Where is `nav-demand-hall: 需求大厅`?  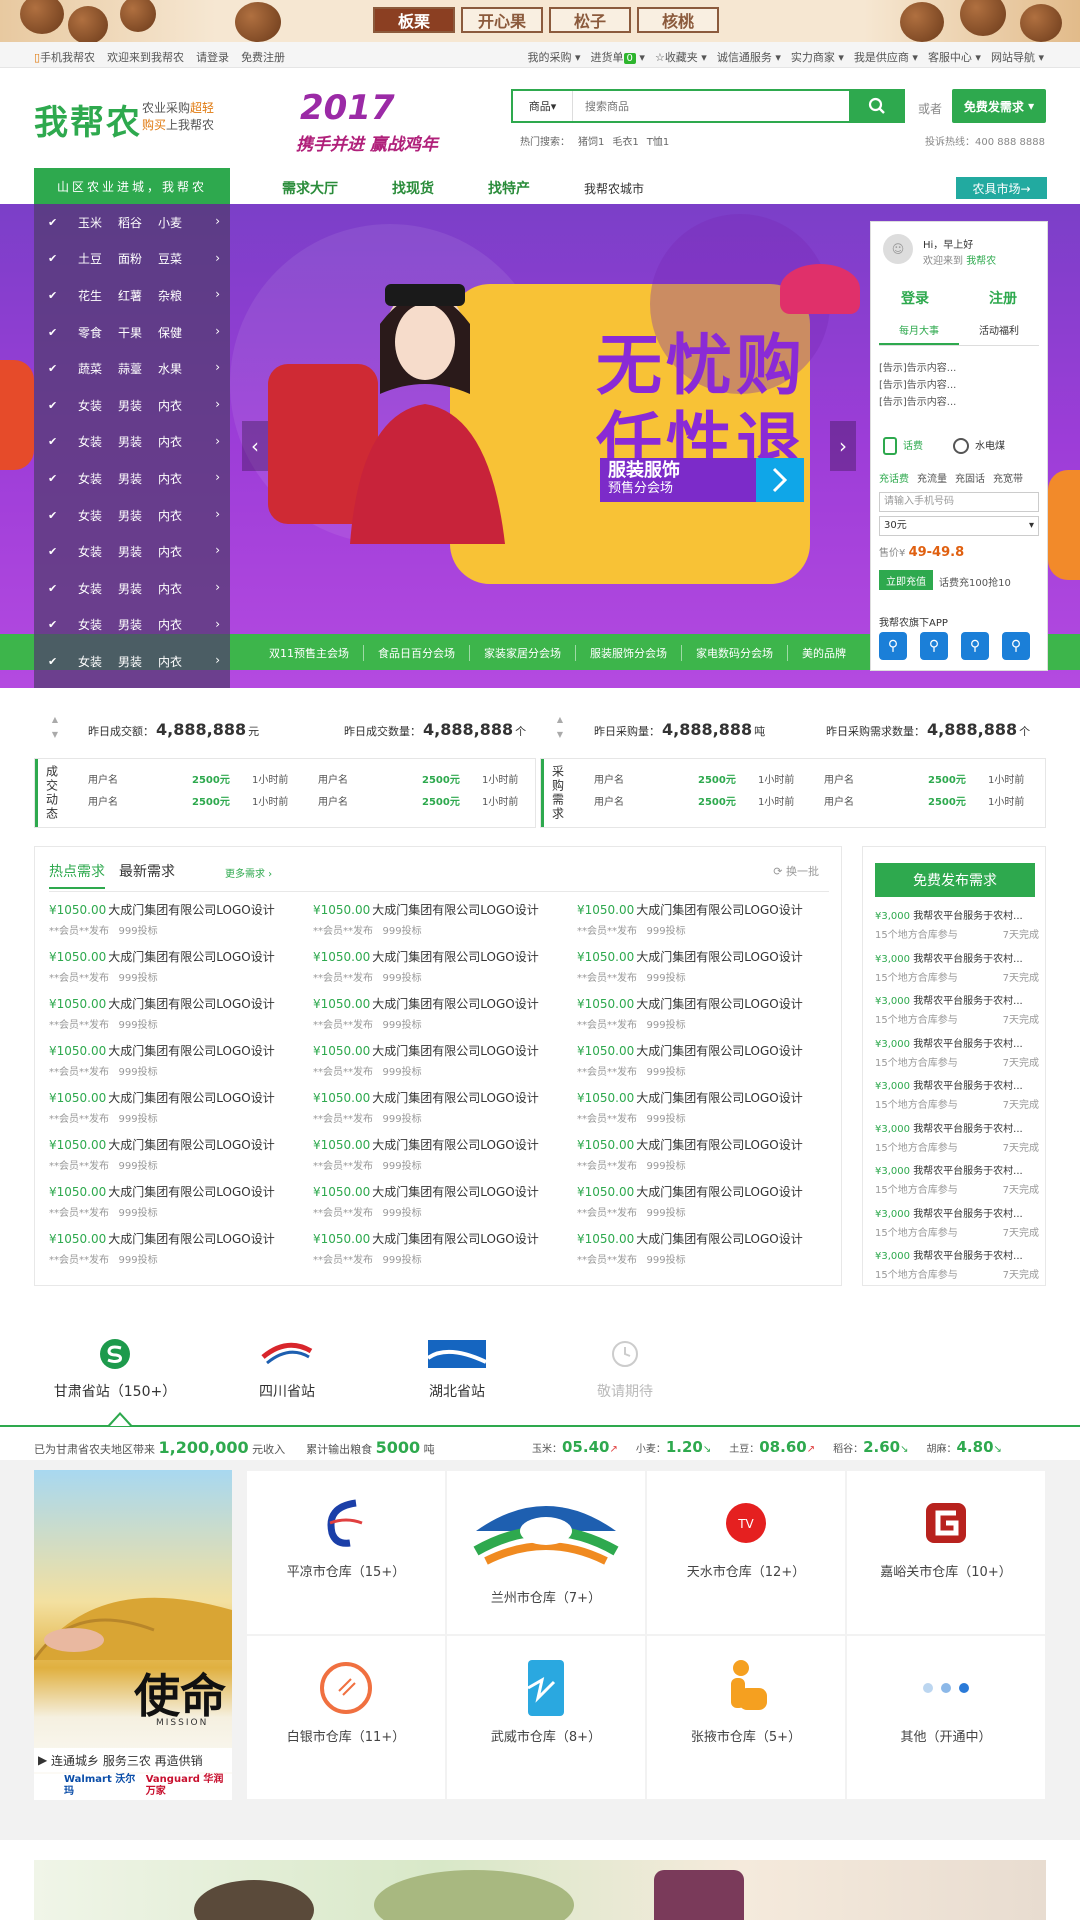
nav-demand-hall: 需求大厅 is located at coordinates (310, 188).